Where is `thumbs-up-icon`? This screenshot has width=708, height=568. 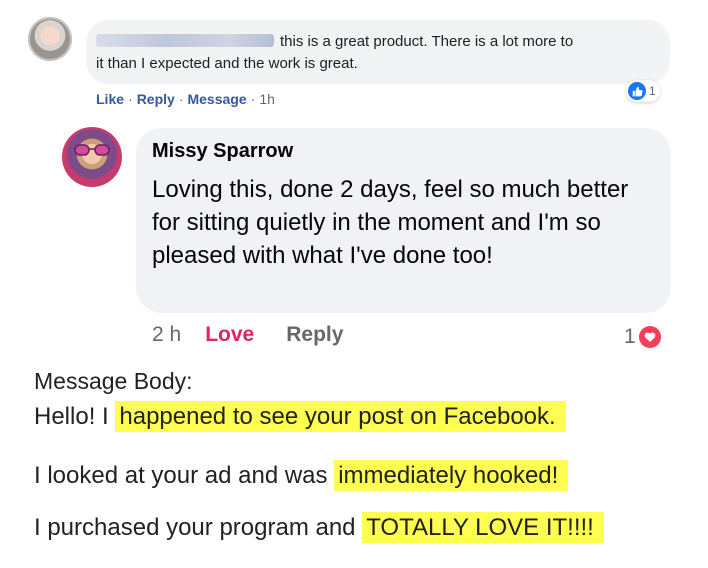
thumbs-up-icon is located at coordinates (637, 91).